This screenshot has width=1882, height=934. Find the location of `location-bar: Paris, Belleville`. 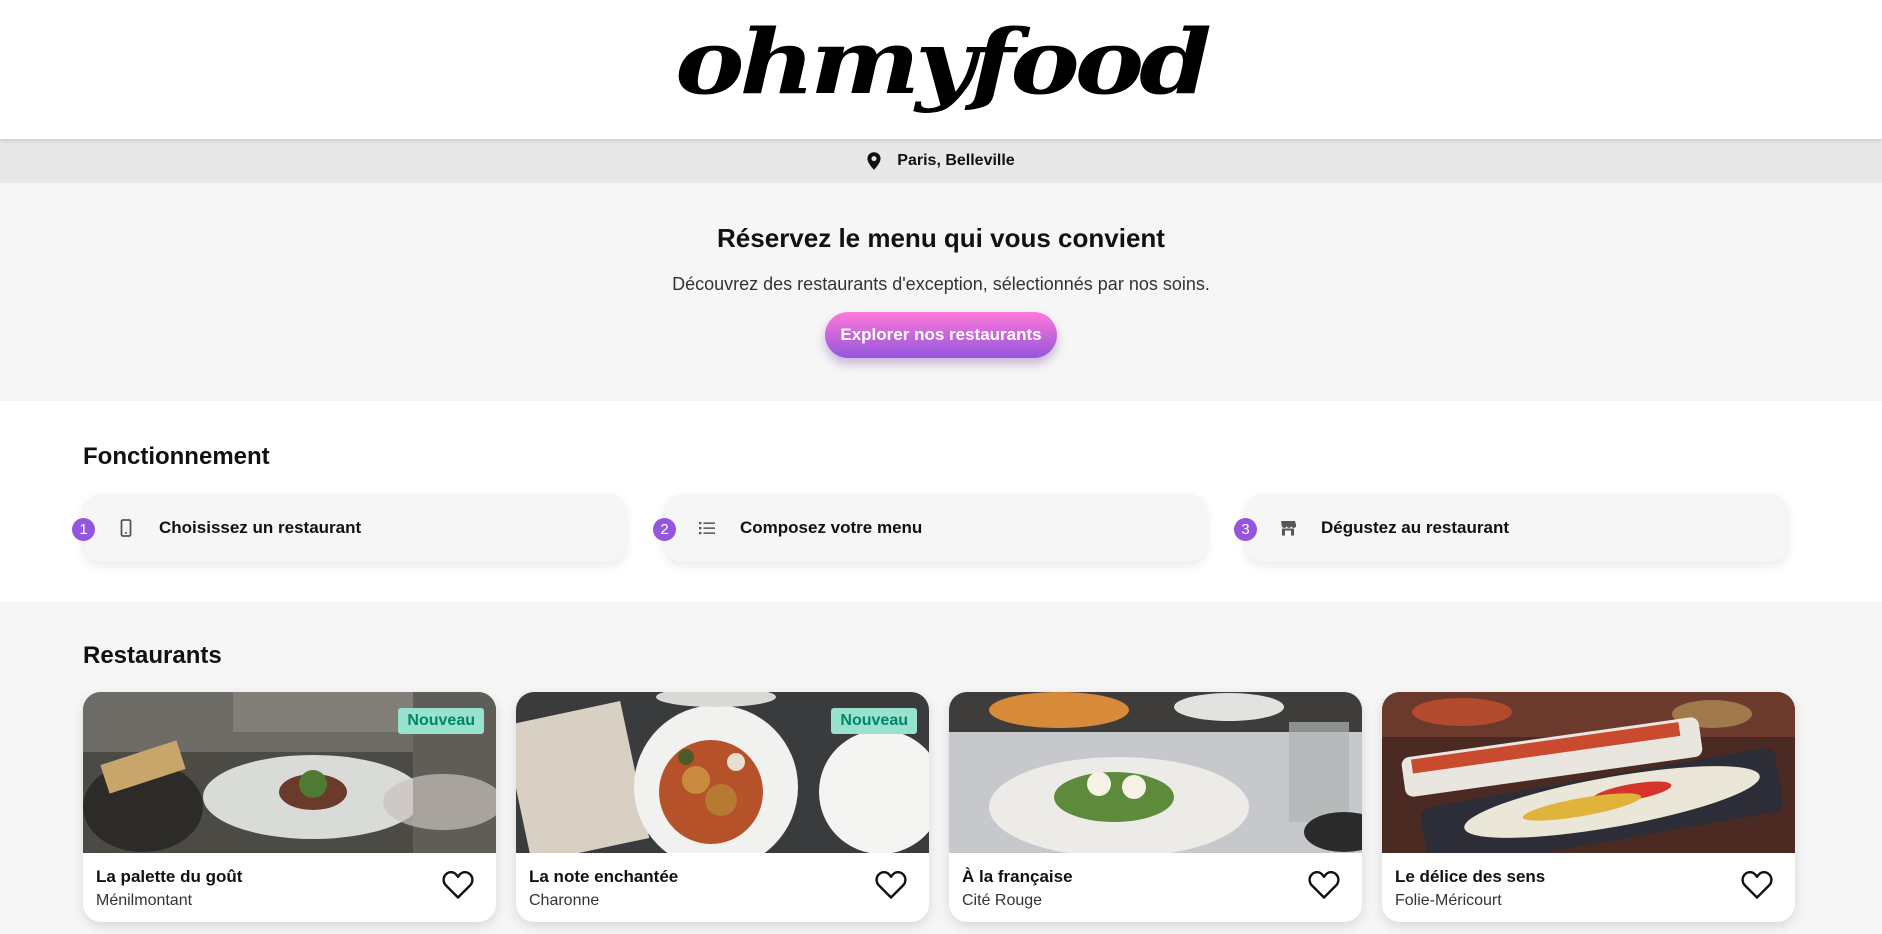

location-bar: Paris, Belleville is located at coordinates (941, 161).